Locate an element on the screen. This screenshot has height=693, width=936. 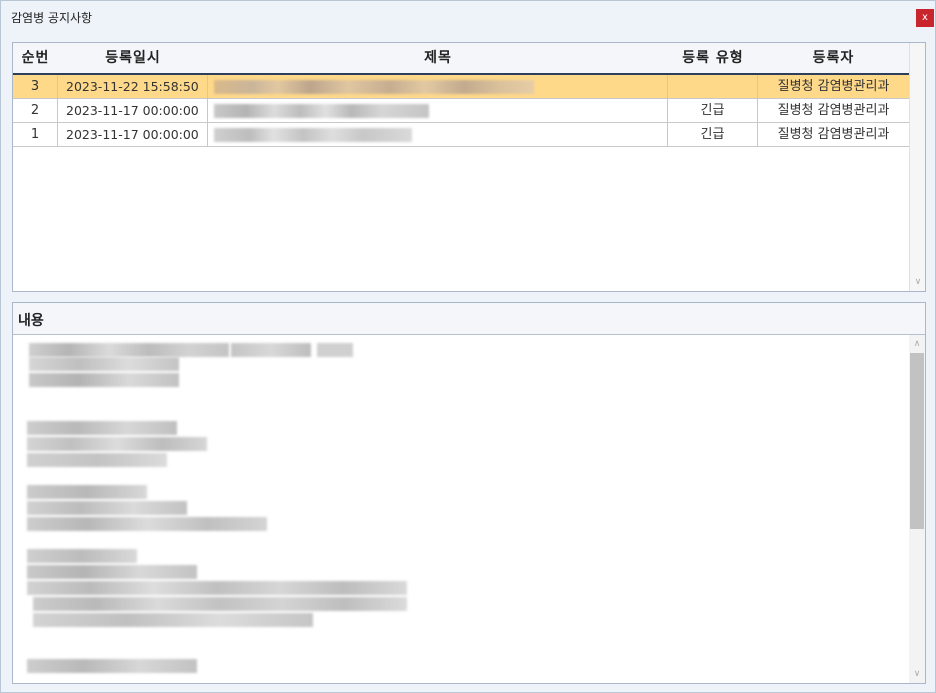
grid-scrollbar: ∨ is located at coordinates (917, 167).